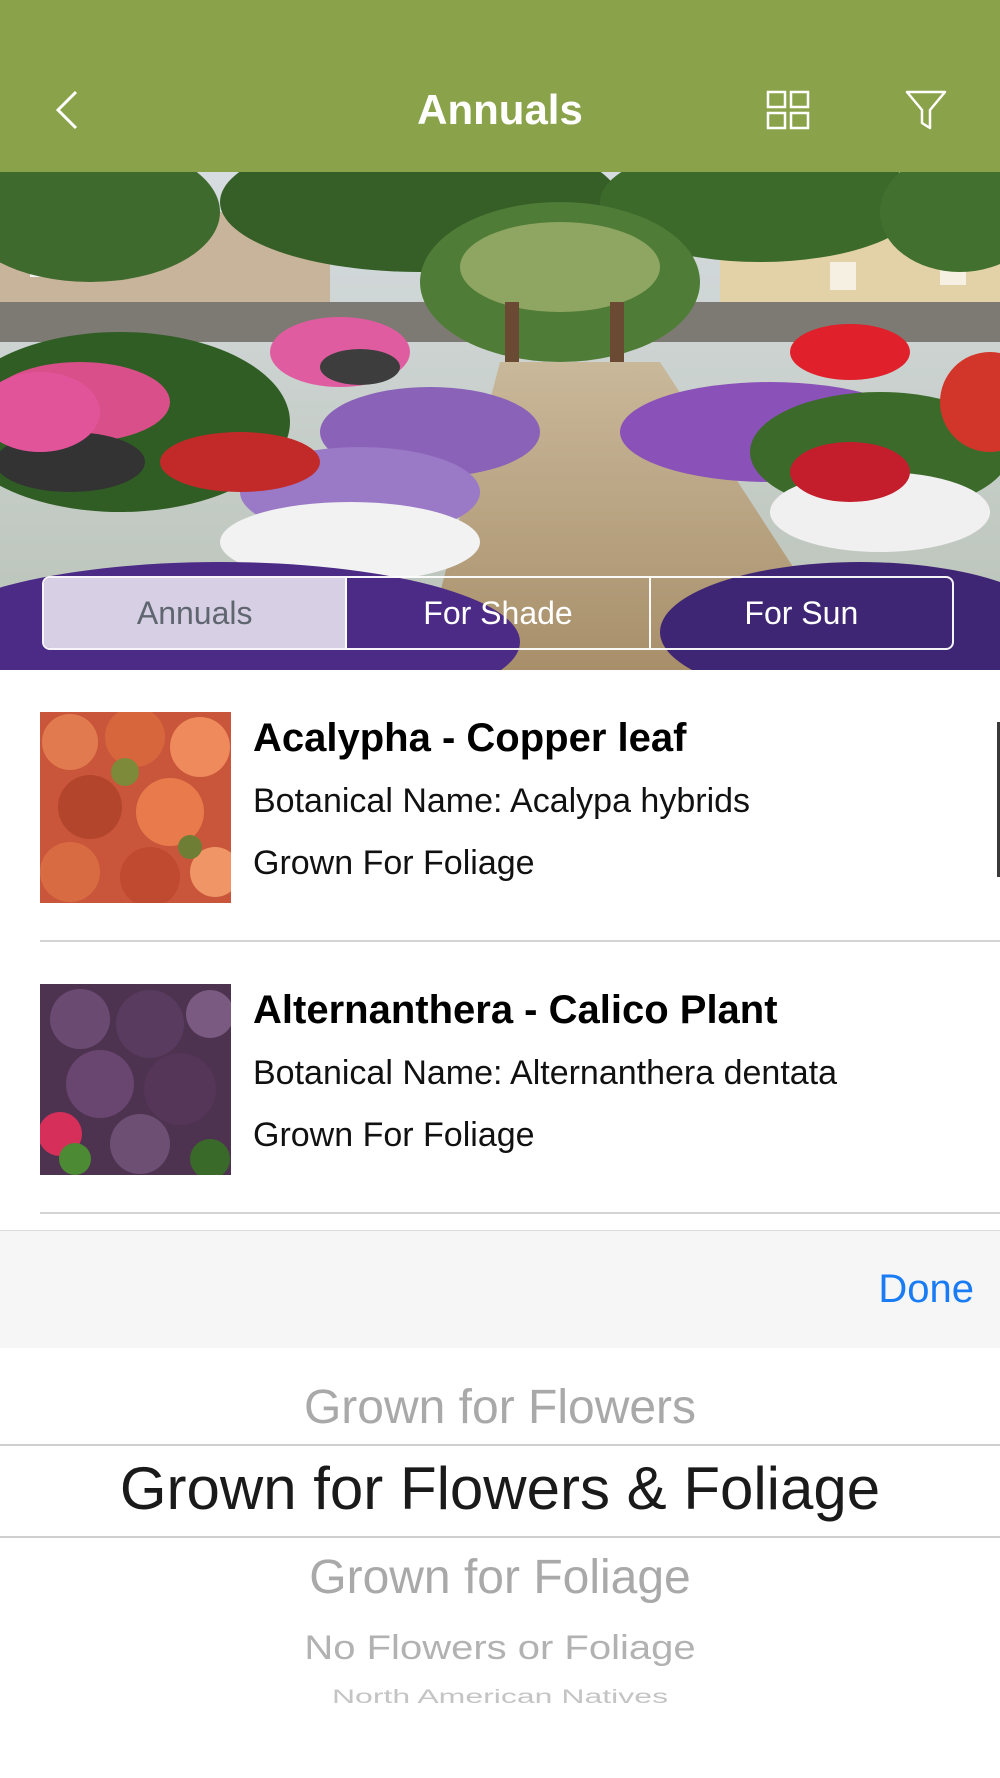  I want to click on picker-selection-top-line, so click(500, 1445).